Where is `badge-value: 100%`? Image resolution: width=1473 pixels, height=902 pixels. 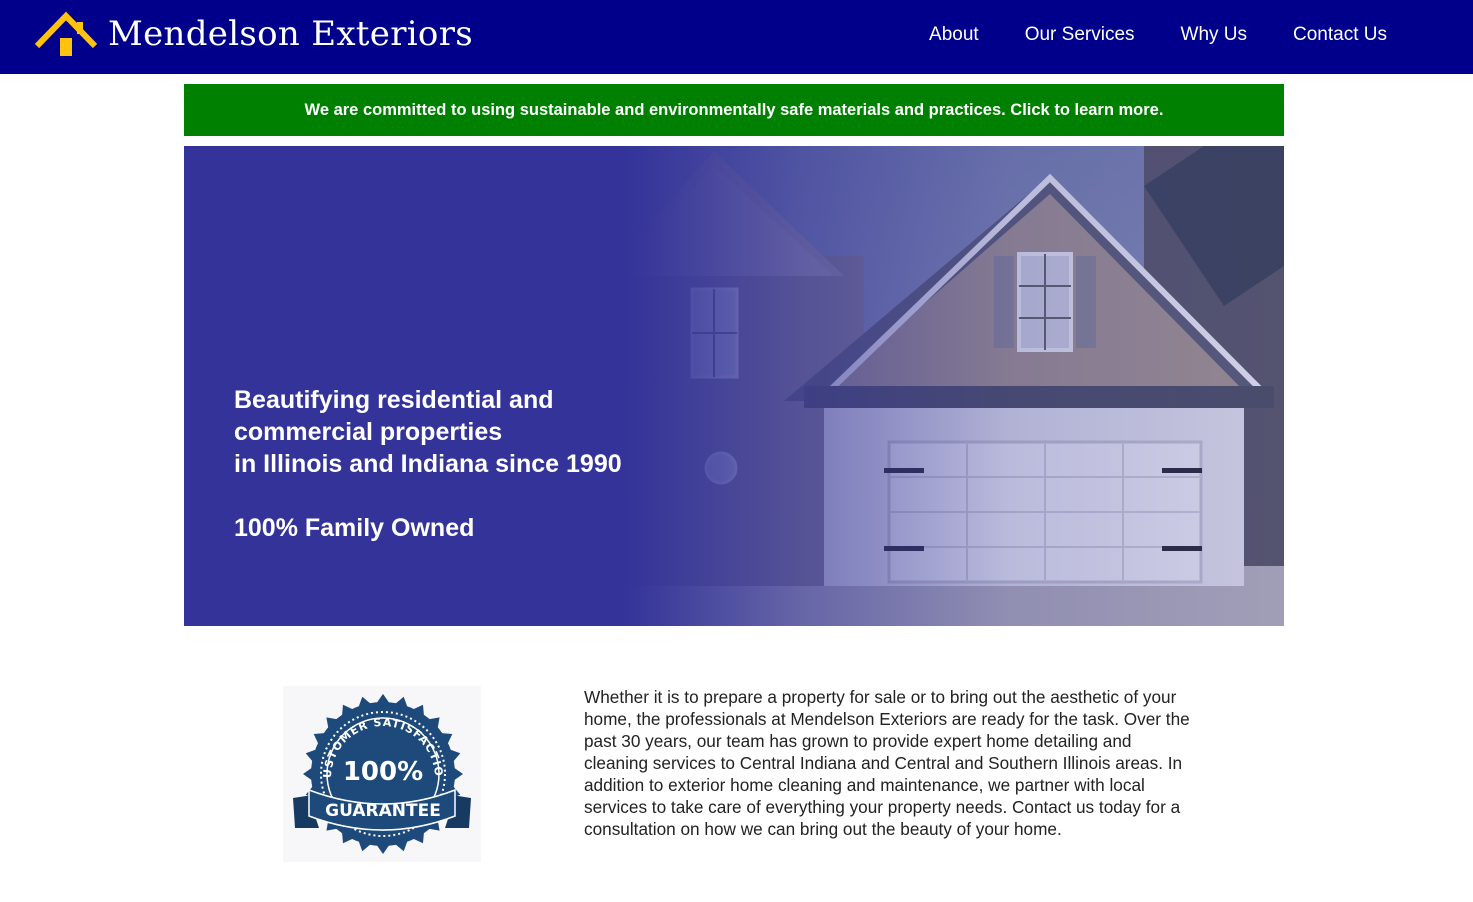 badge-value: 100% is located at coordinates (383, 772).